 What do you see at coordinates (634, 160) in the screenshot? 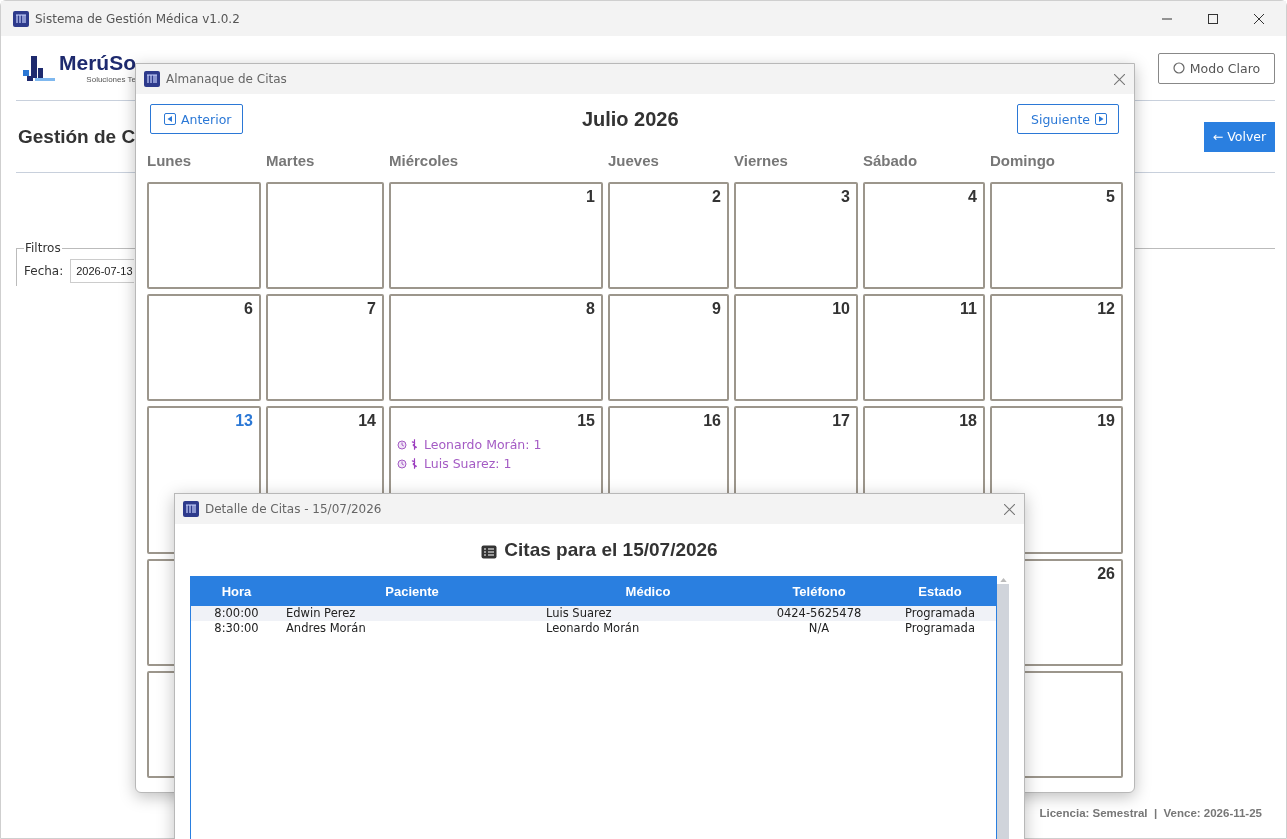
I see `weekday-header: Jueves` at bounding box center [634, 160].